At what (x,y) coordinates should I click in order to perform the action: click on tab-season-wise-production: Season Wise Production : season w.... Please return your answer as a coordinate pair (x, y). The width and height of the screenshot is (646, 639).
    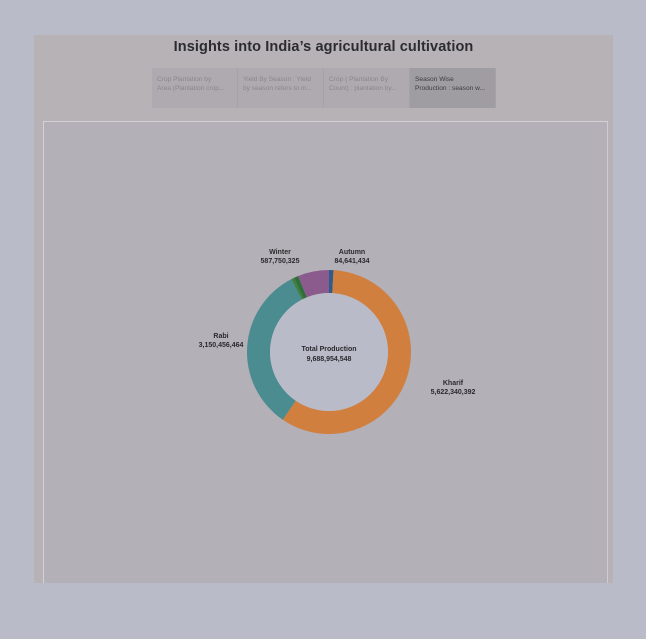
    Looking at the image, I should click on (453, 88).